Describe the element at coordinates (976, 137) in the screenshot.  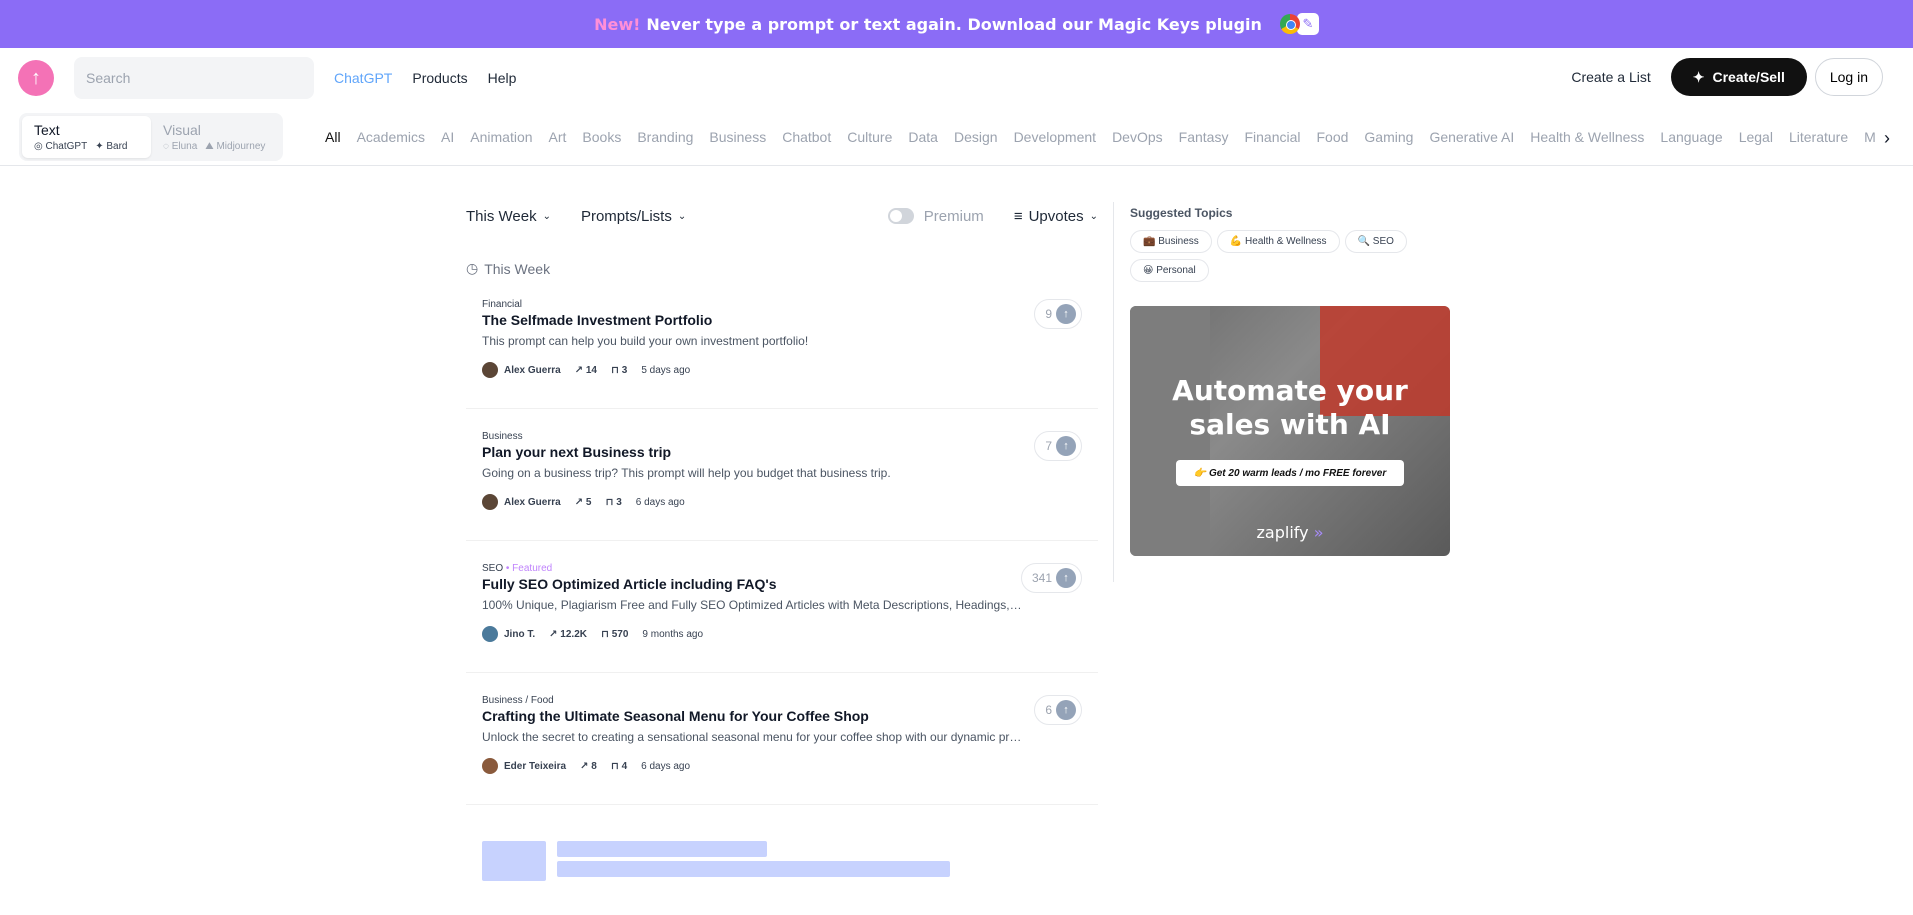
I see `category-tab: Design` at that location.